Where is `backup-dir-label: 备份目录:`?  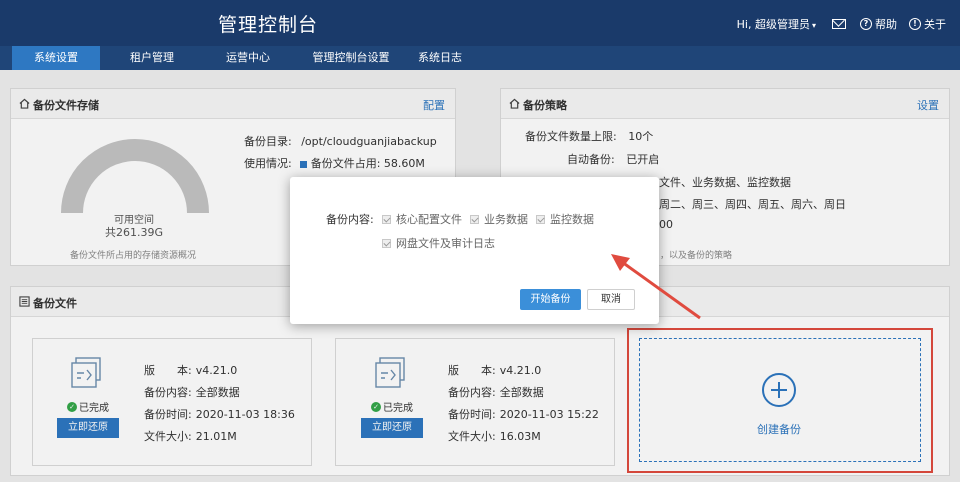 backup-dir-label: 备份目录: is located at coordinates (268, 141).